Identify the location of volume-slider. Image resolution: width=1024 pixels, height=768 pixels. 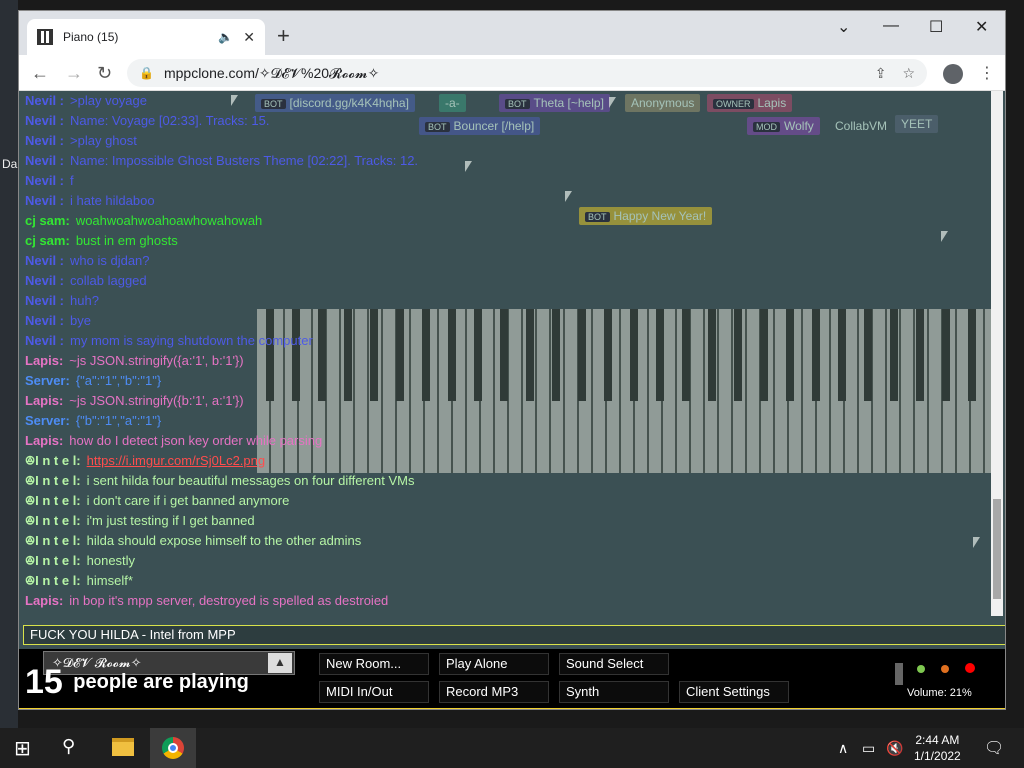
(899, 674).